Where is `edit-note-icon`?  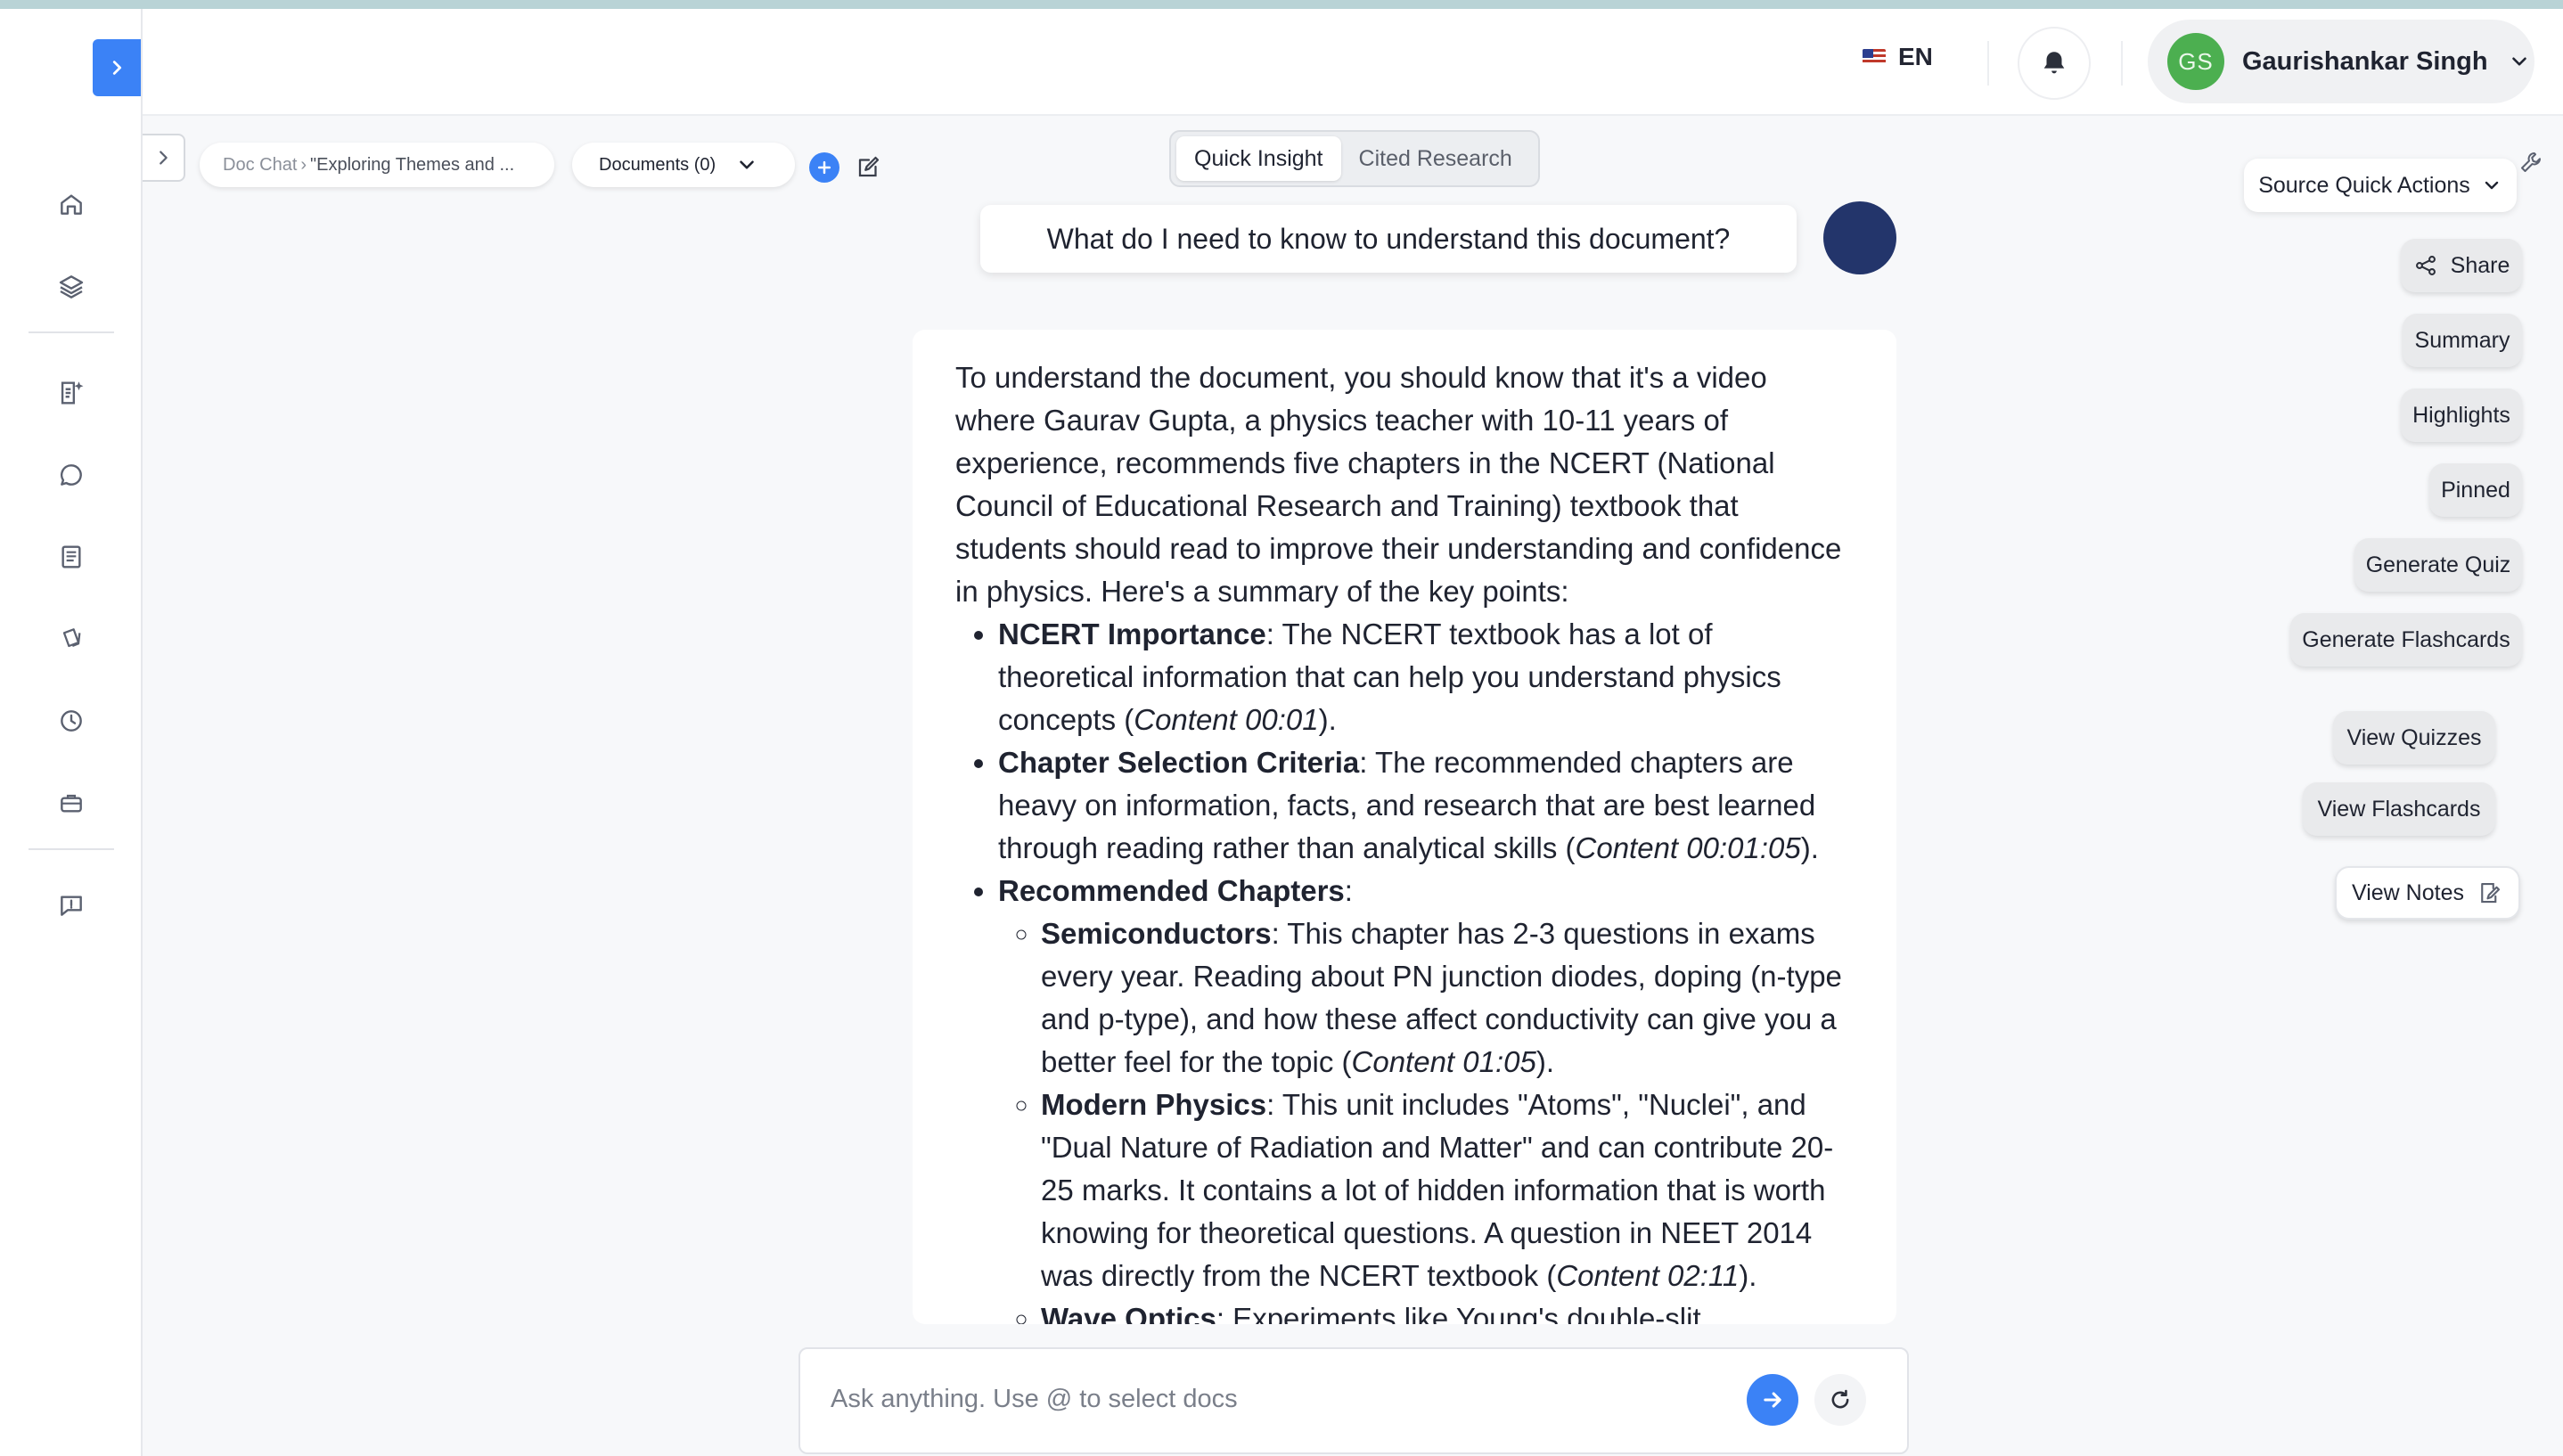
edit-note-icon is located at coordinates (2491, 893).